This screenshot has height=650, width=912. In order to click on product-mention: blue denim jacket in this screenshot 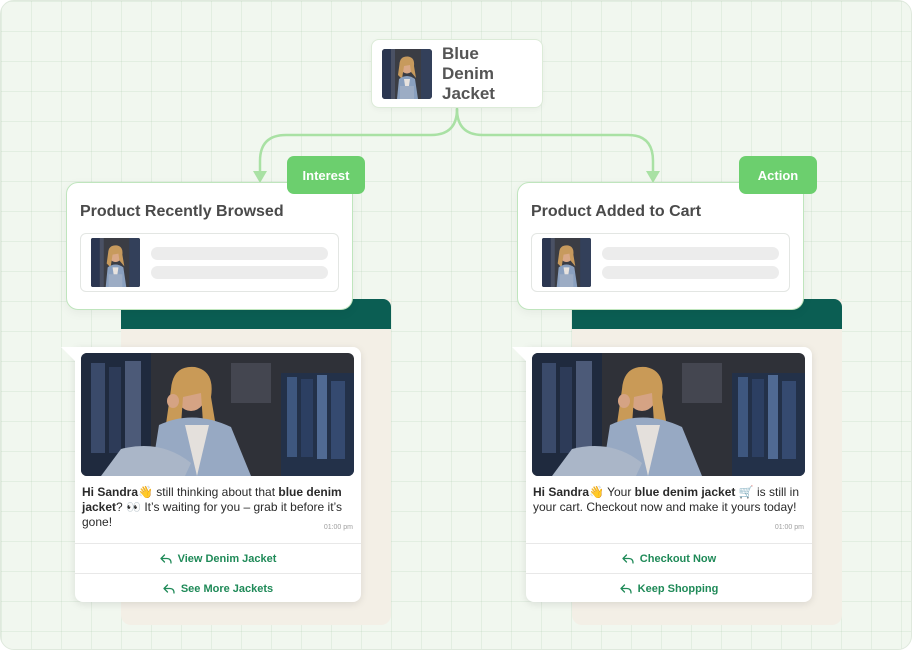, I will do `click(685, 492)`.